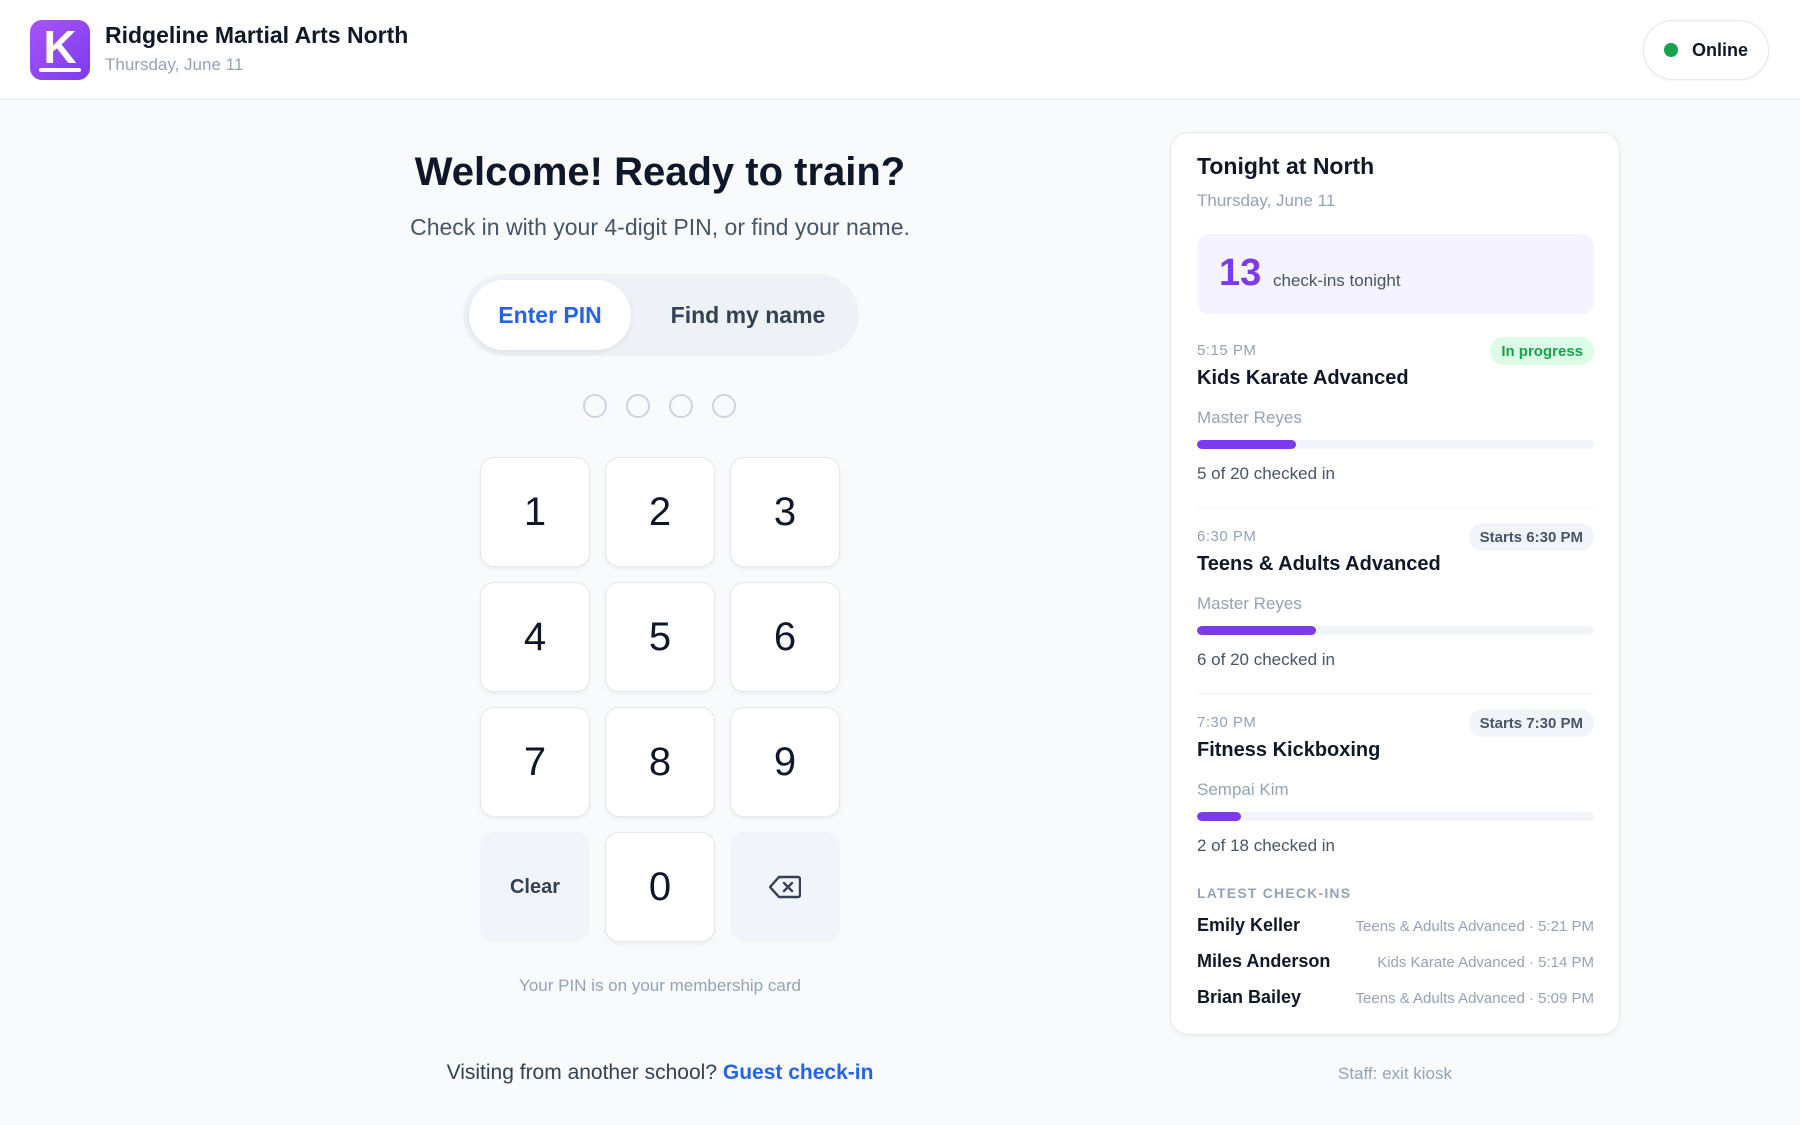 The width and height of the screenshot is (1800, 1125). What do you see at coordinates (535, 762) in the screenshot?
I see `key-7: 7` at bounding box center [535, 762].